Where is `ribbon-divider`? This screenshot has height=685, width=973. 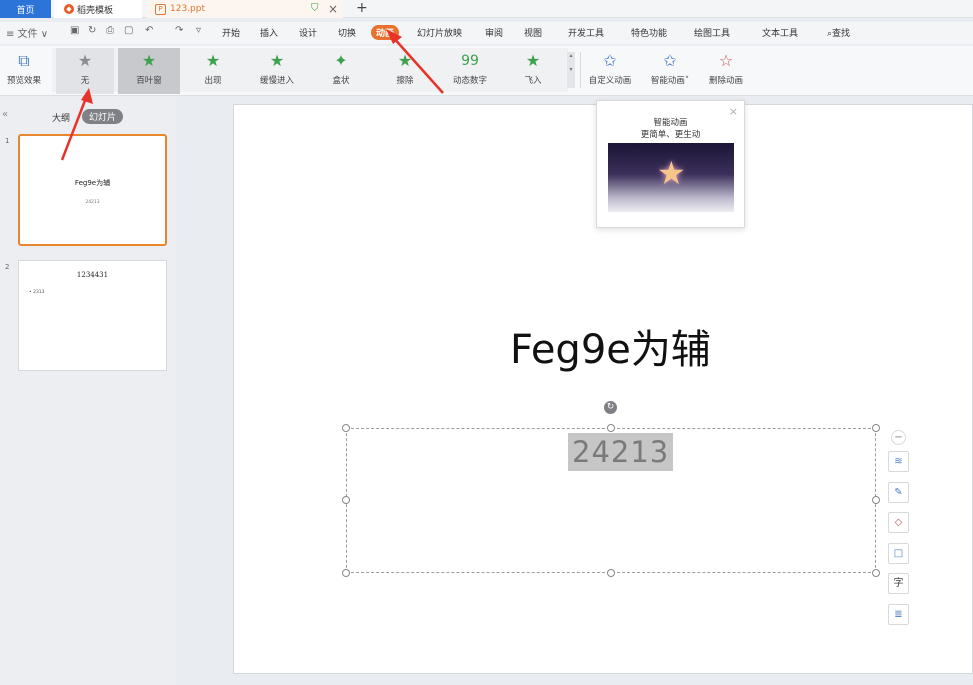 ribbon-divider is located at coordinates (580, 70).